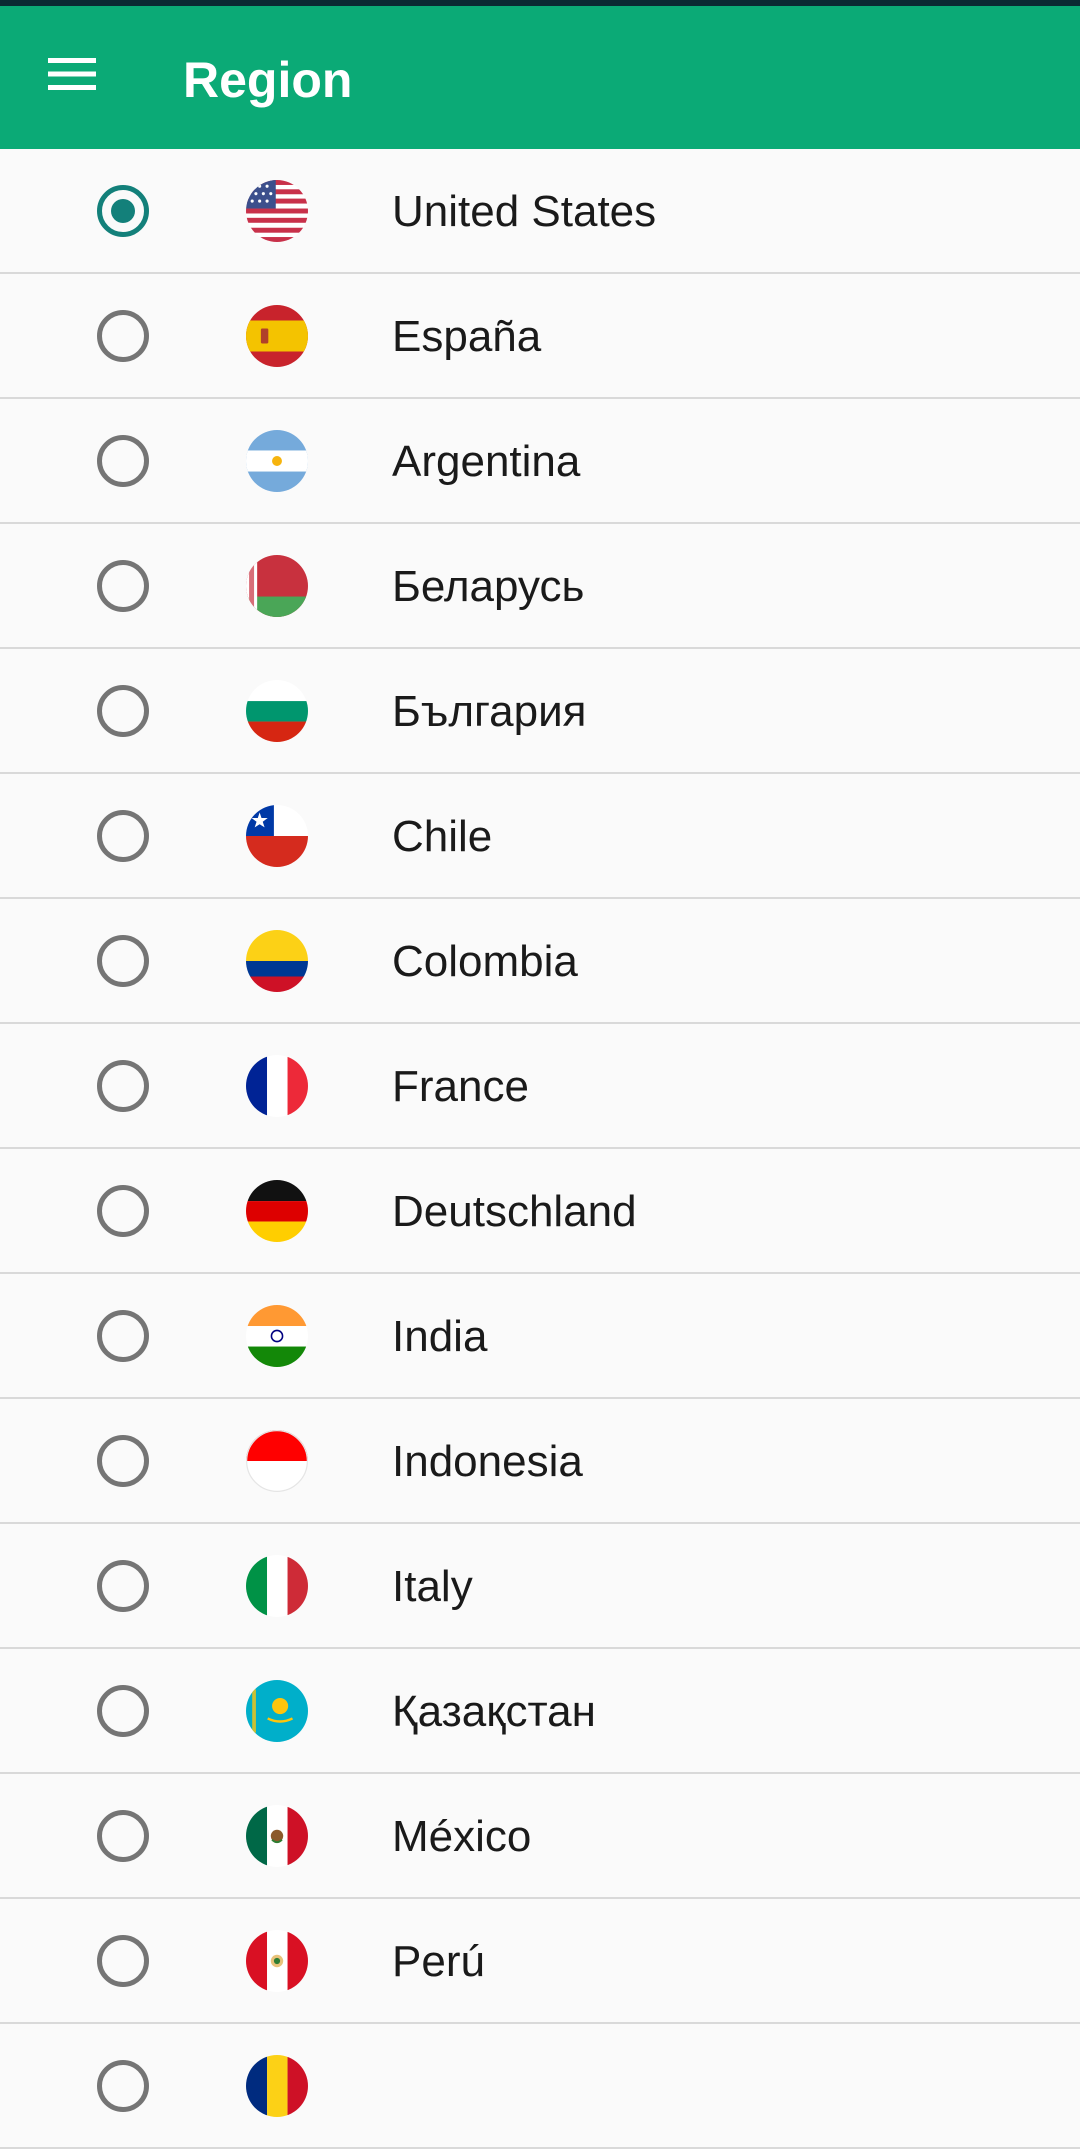 The image size is (1080, 2149). Describe the element at coordinates (442, 836) in the screenshot. I see `region-label: Chile` at that location.